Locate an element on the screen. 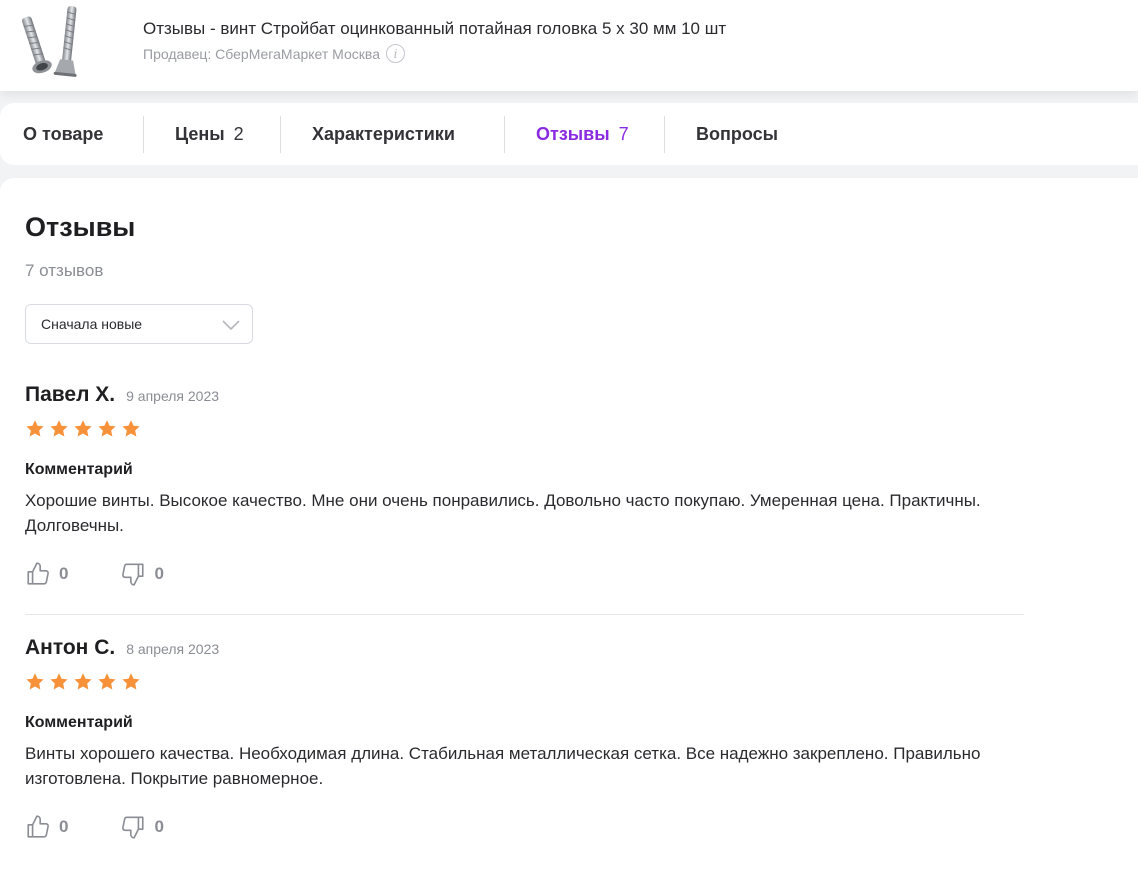 The width and height of the screenshot is (1138, 878). review-author: Антон С. is located at coordinates (70, 647).